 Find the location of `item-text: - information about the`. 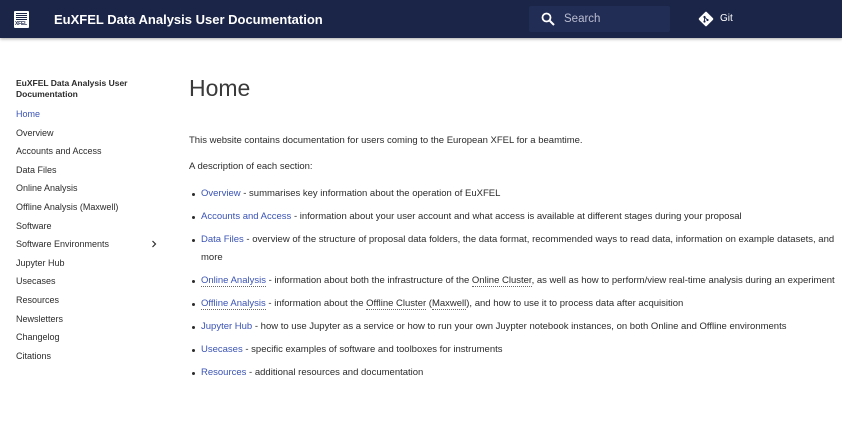

item-text: - information about the is located at coordinates (316, 303).